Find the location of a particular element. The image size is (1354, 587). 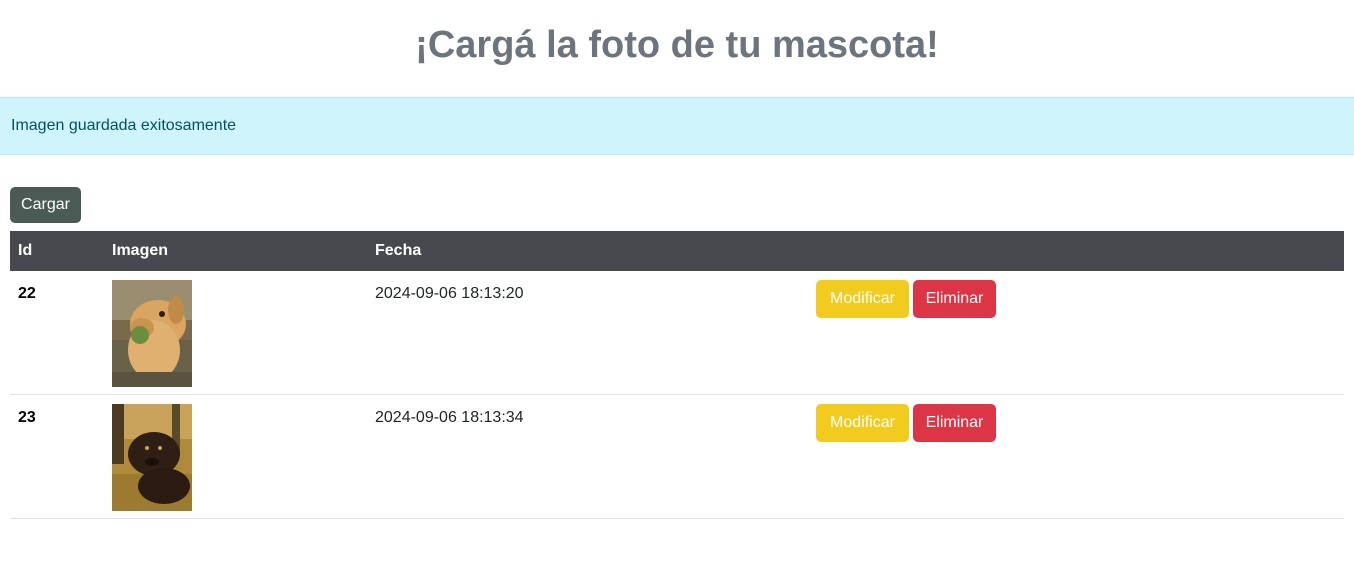

row-id: 22 is located at coordinates (27, 293).